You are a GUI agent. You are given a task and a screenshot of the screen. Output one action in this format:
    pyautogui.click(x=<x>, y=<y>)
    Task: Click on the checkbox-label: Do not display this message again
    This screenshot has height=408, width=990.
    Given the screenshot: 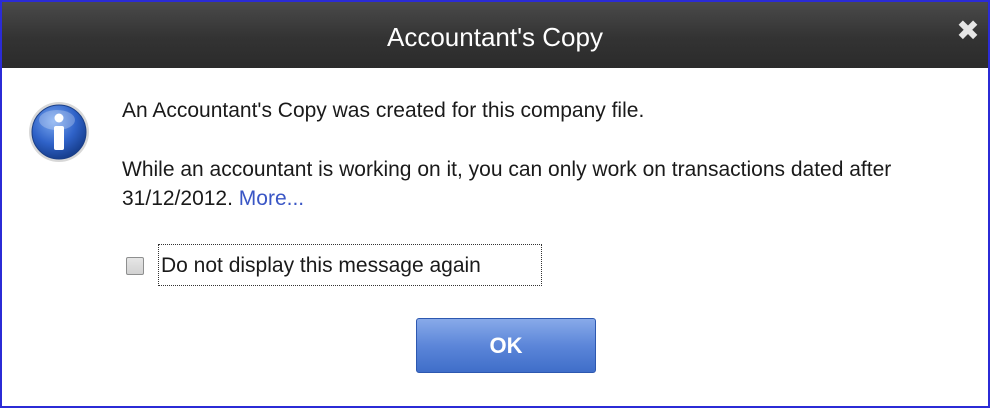 What is the action you would take?
    pyautogui.click(x=350, y=265)
    